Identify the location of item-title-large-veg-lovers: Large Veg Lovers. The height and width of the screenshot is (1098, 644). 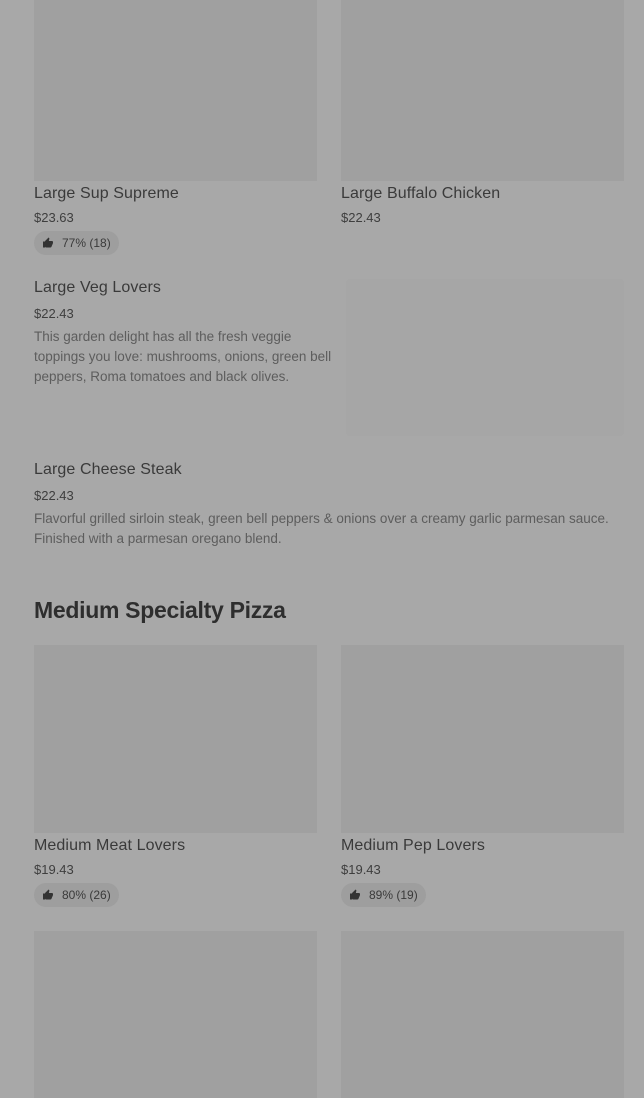
(97, 288).